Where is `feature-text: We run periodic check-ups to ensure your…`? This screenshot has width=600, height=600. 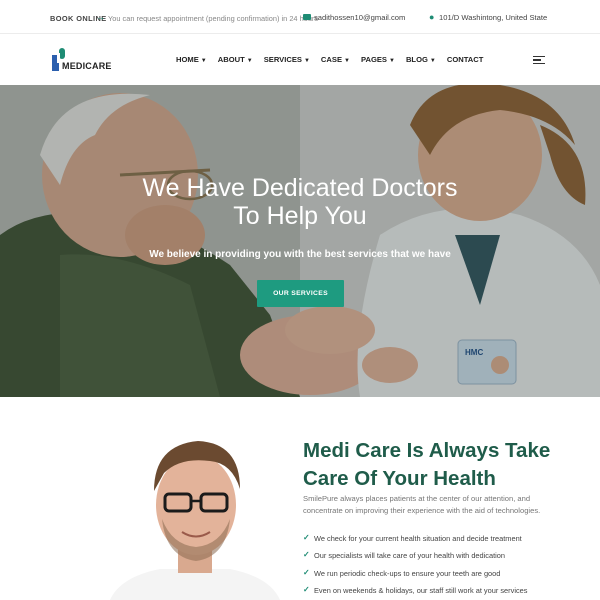 feature-text: We run periodic check-ups to ensure your… is located at coordinates (407, 573).